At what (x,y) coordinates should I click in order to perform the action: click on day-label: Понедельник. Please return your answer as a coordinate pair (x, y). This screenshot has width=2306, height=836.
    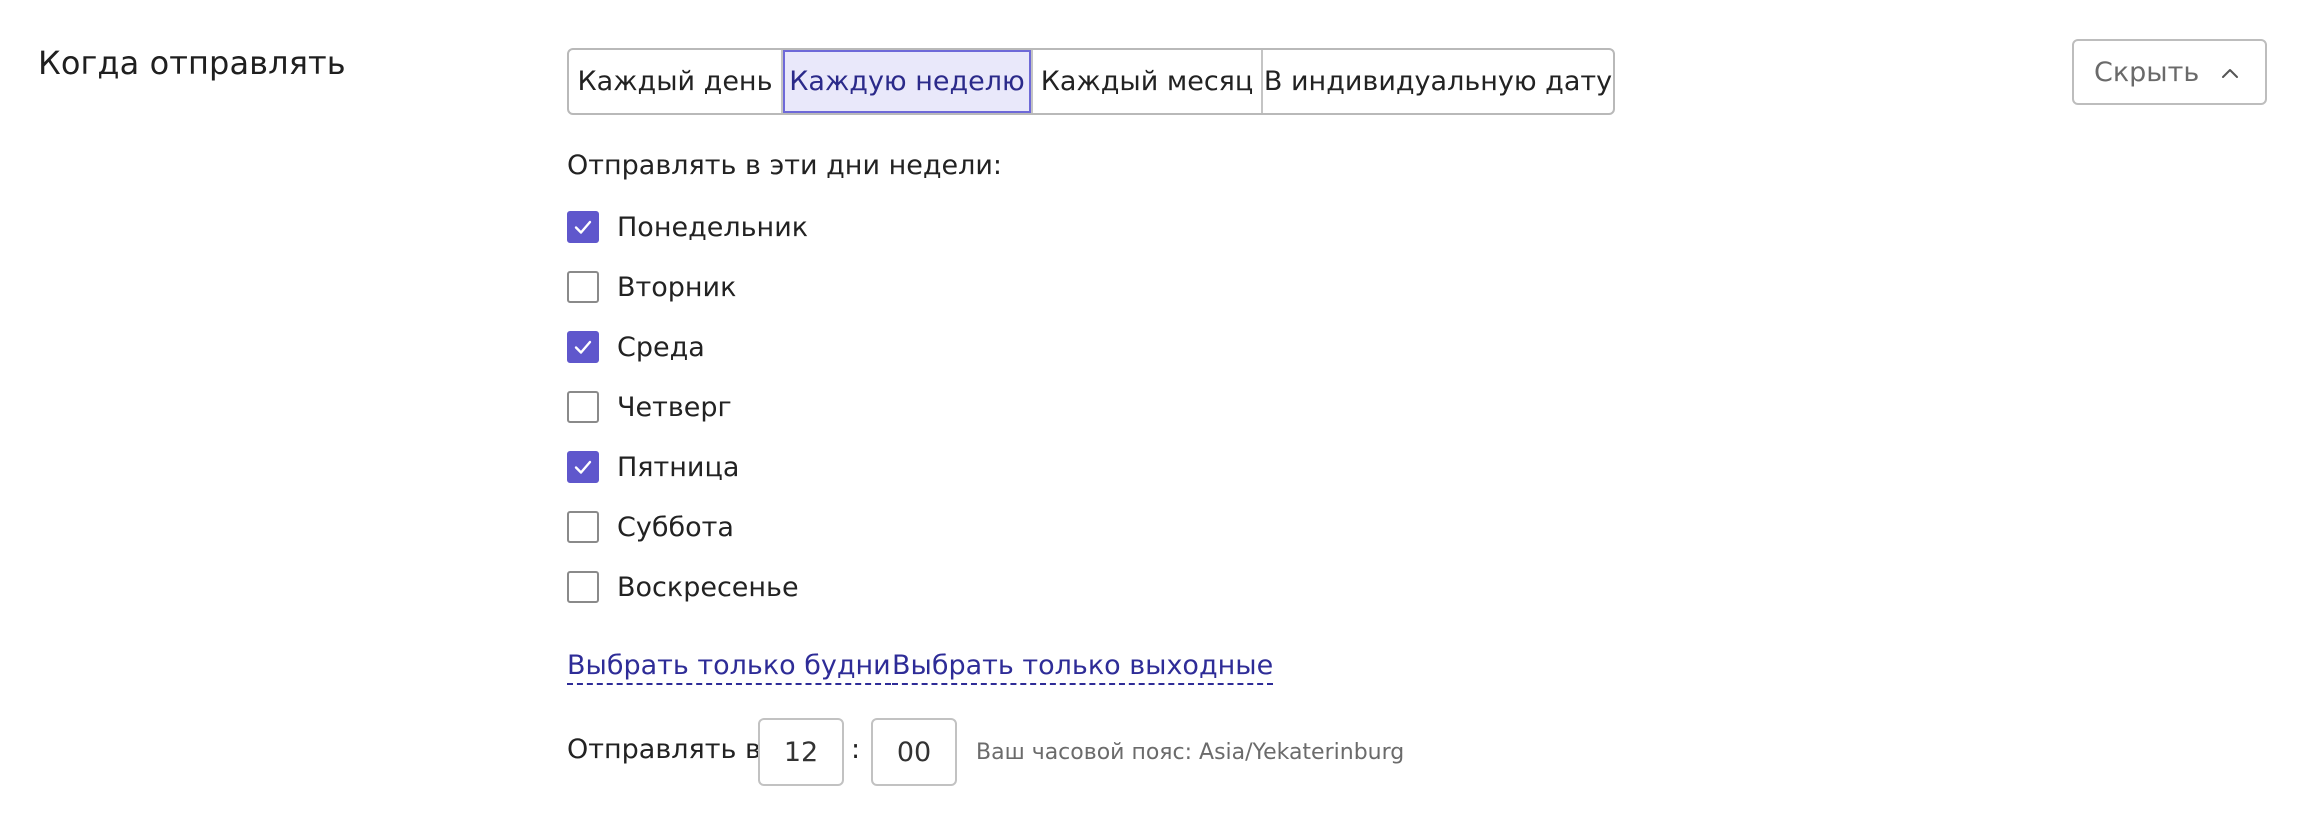
    Looking at the image, I should click on (713, 227).